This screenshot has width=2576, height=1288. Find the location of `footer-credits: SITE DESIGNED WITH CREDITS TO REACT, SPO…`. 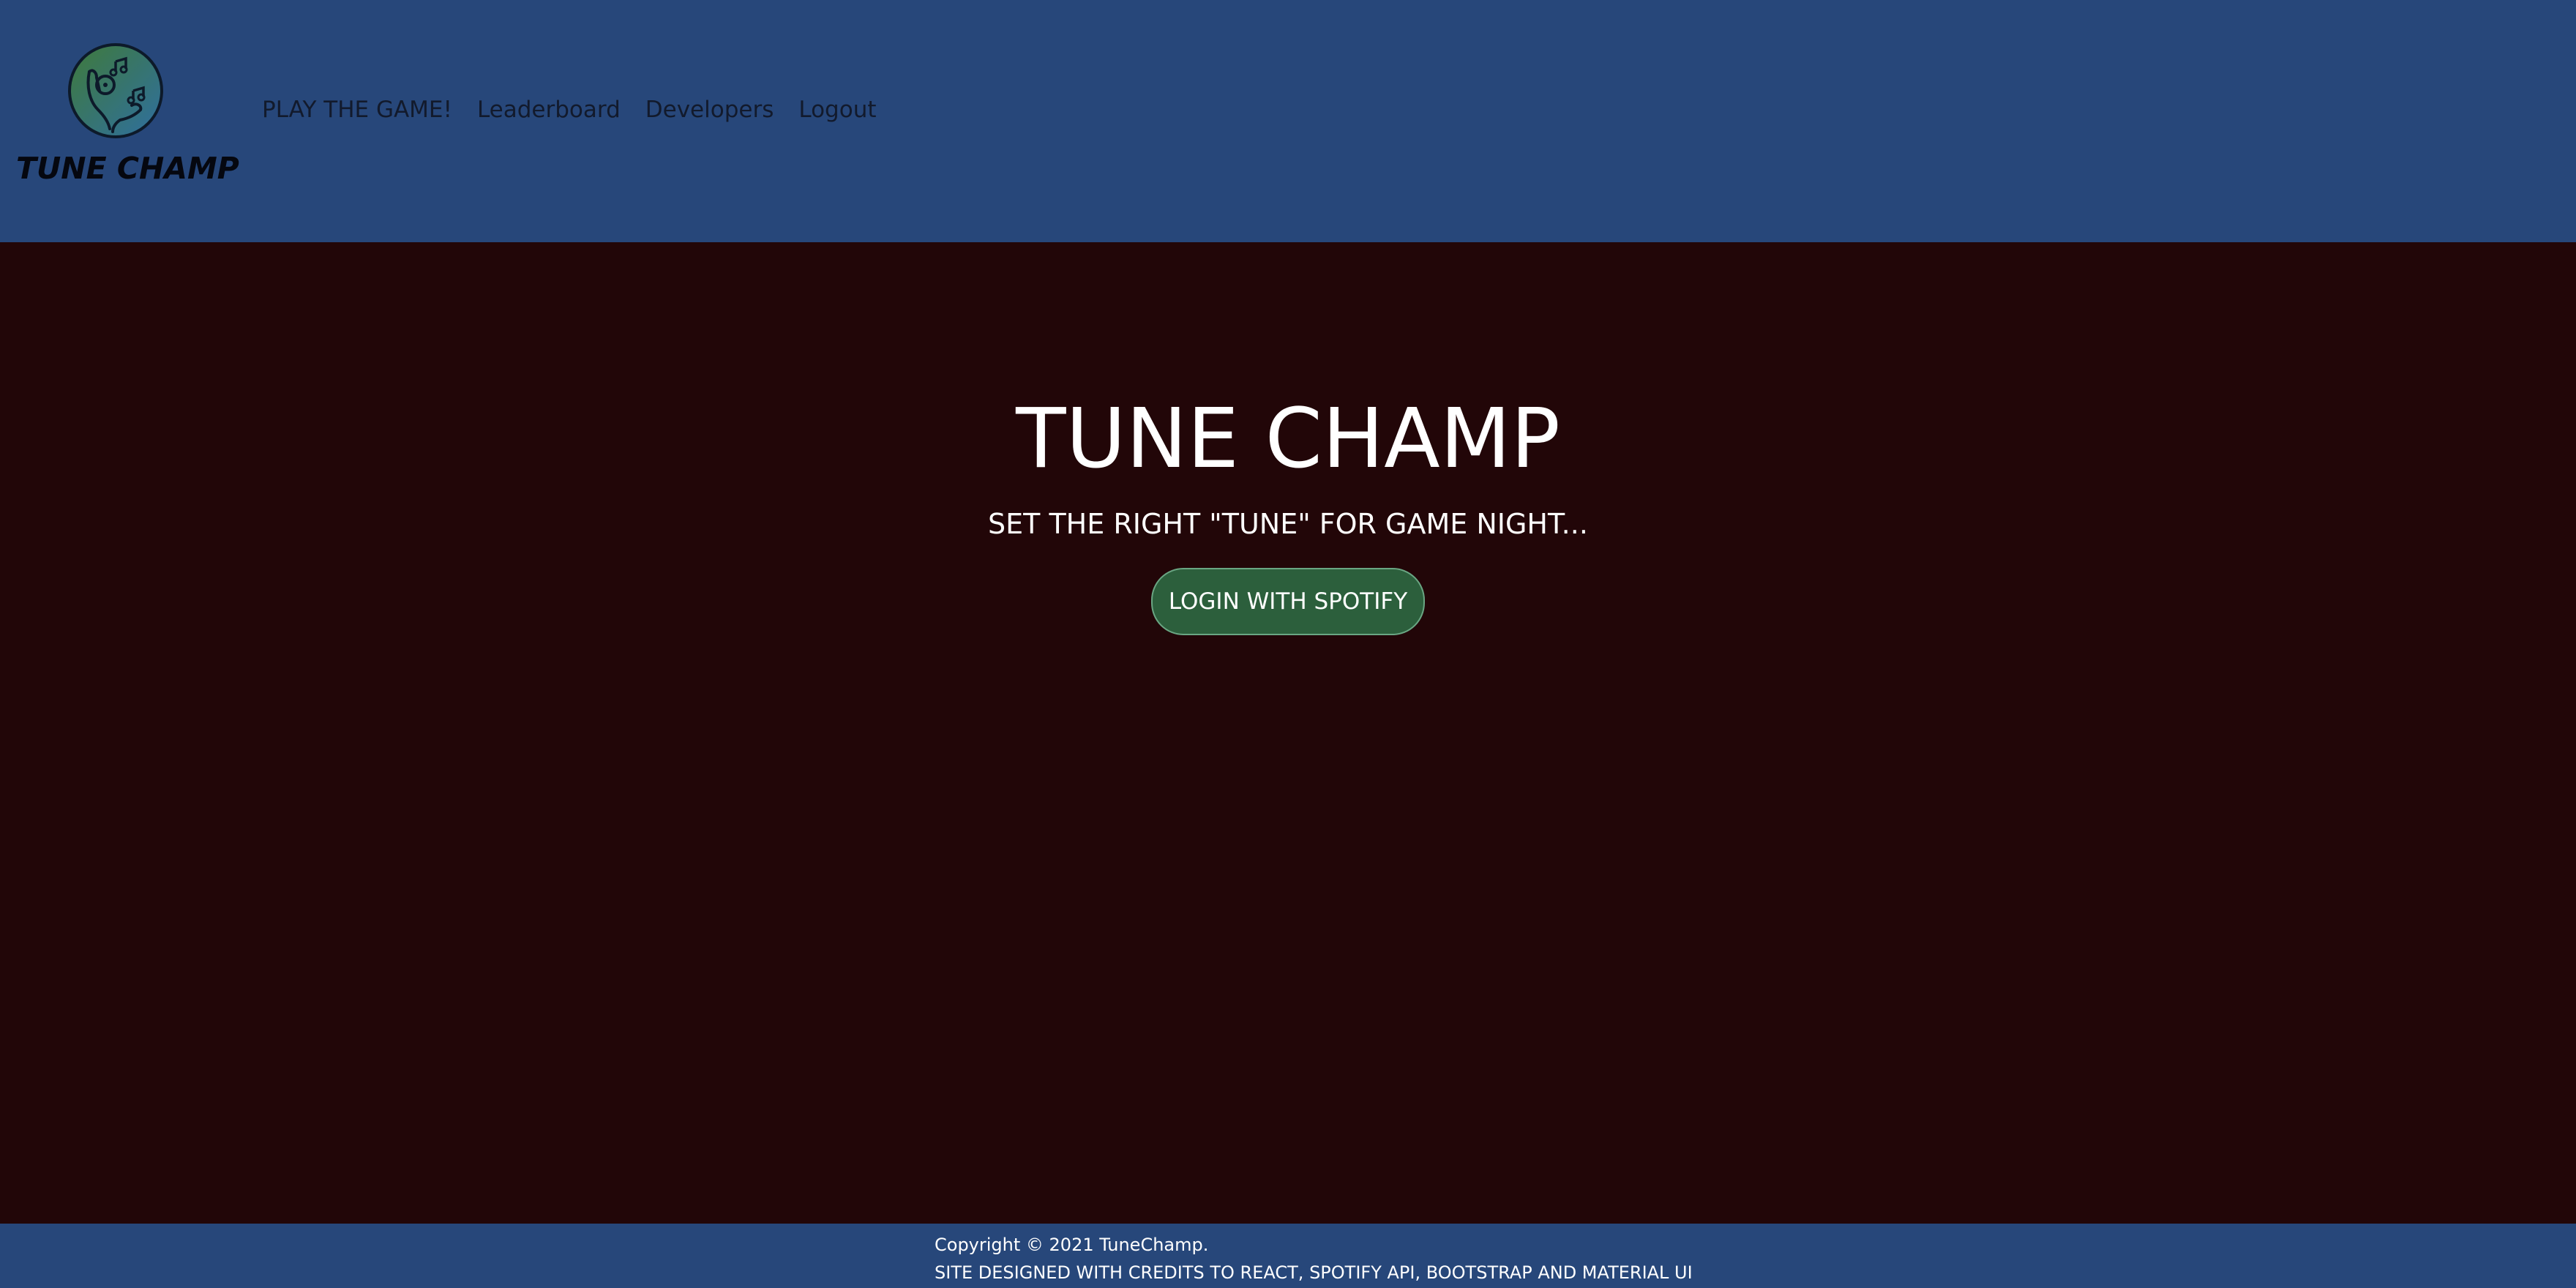

footer-credits: SITE DESIGNED WITH CREDITS TO REACT, SPO… is located at coordinates (1314, 1272).